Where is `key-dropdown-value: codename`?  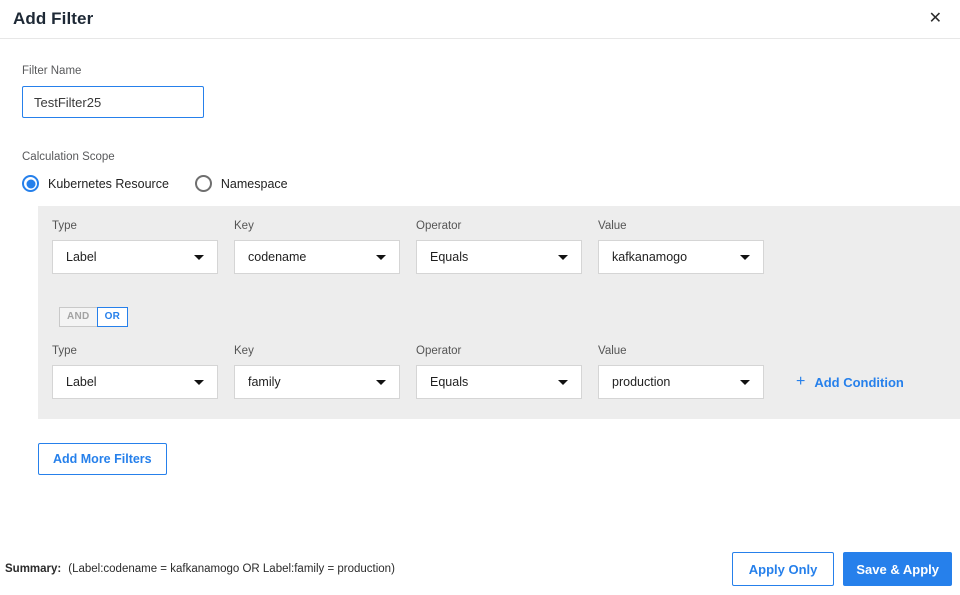
key-dropdown-value: codename is located at coordinates (277, 257).